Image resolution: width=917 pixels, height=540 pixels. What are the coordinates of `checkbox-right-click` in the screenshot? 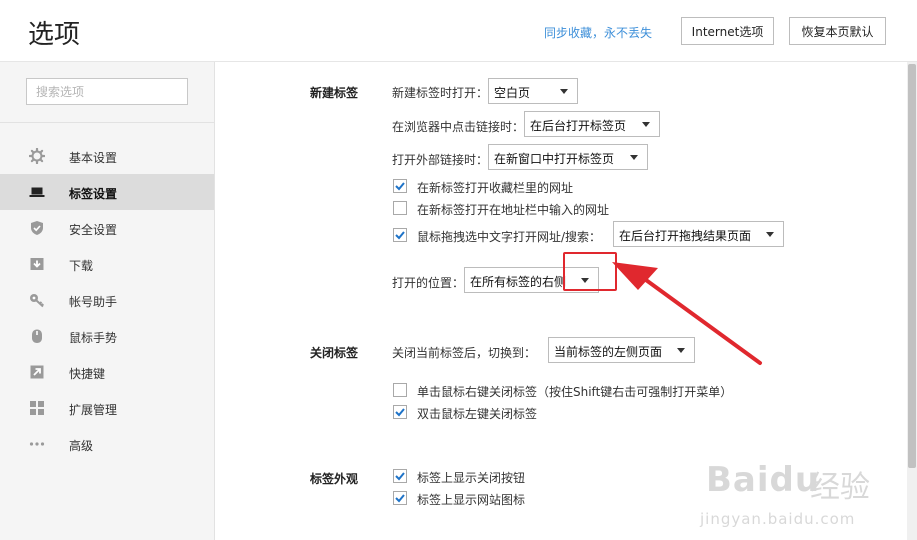 It's located at (400, 390).